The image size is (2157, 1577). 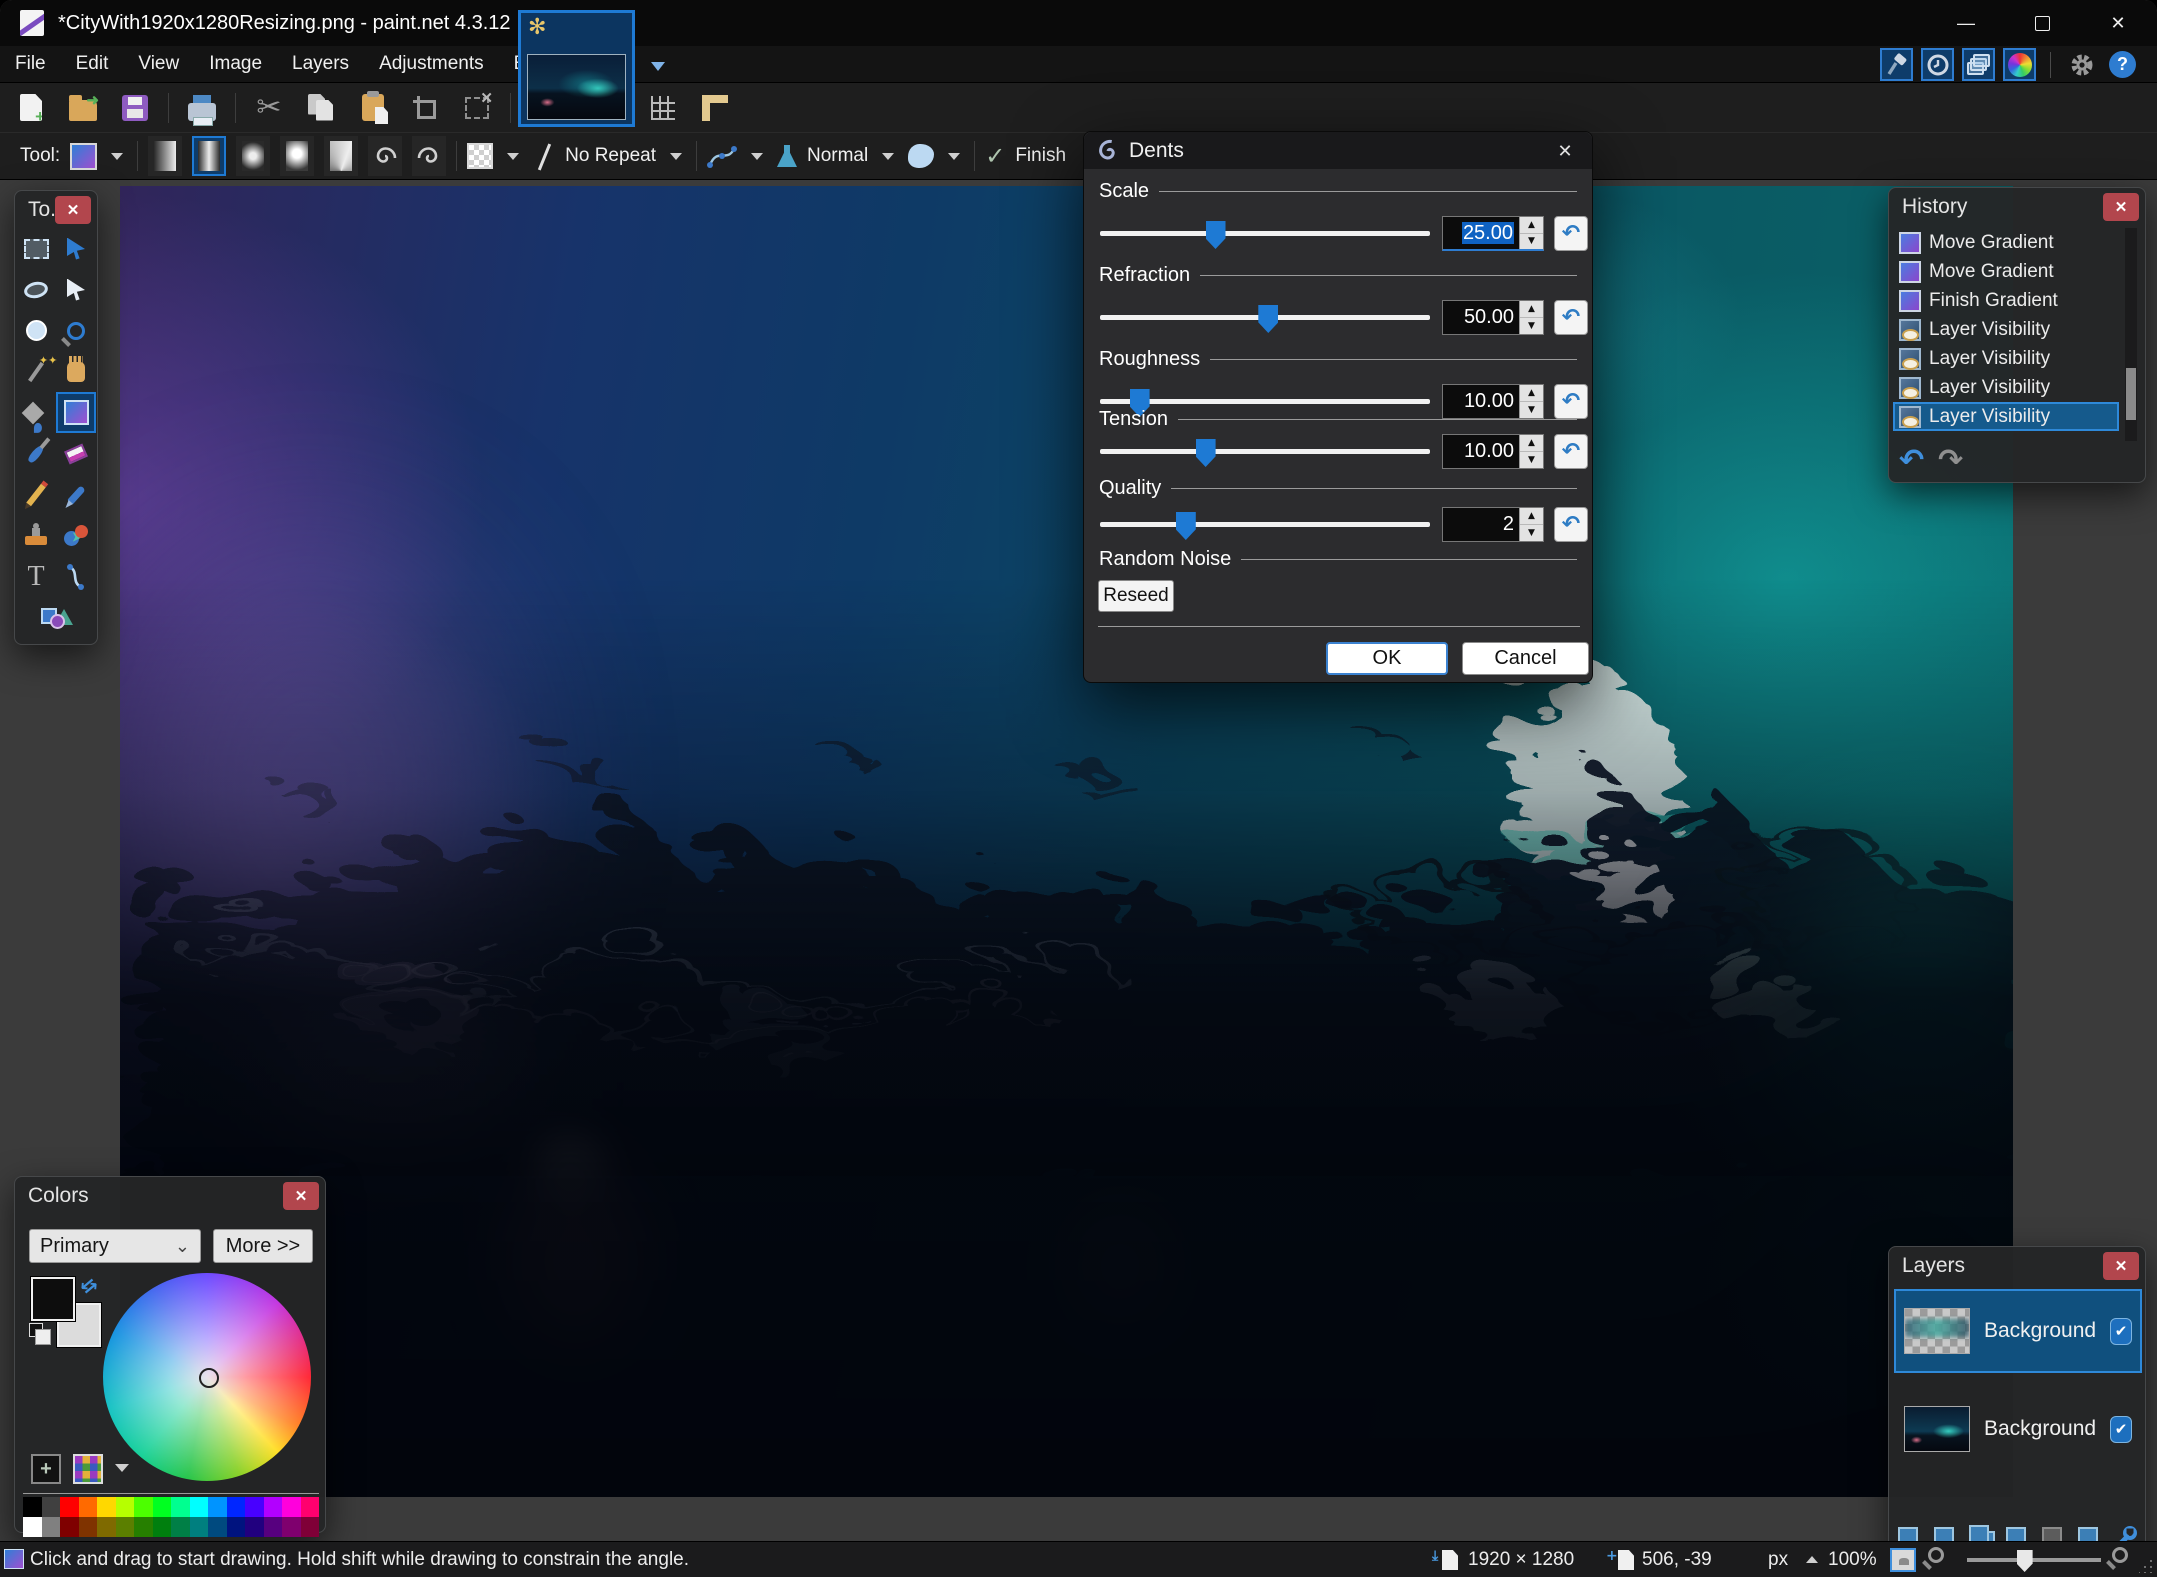 I want to click on history-scrollbar, so click(x=2131, y=334).